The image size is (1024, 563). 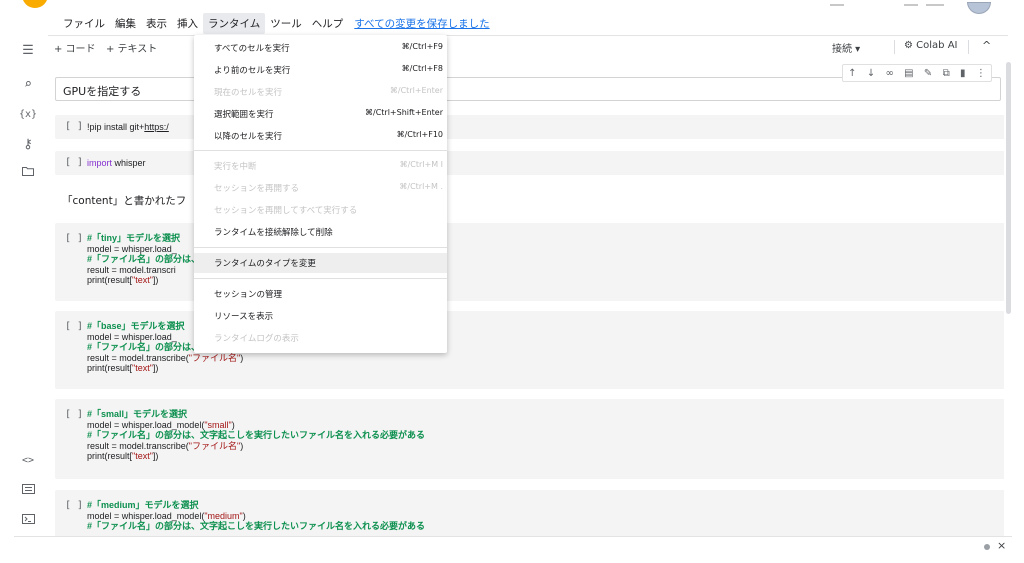 What do you see at coordinates (320, 316) in the screenshot?
I see `menu-item-view-resources: リソースを表示` at bounding box center [320, 316].